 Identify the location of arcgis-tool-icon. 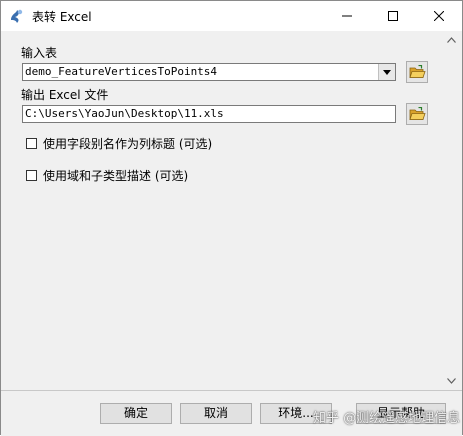
(17, 16).